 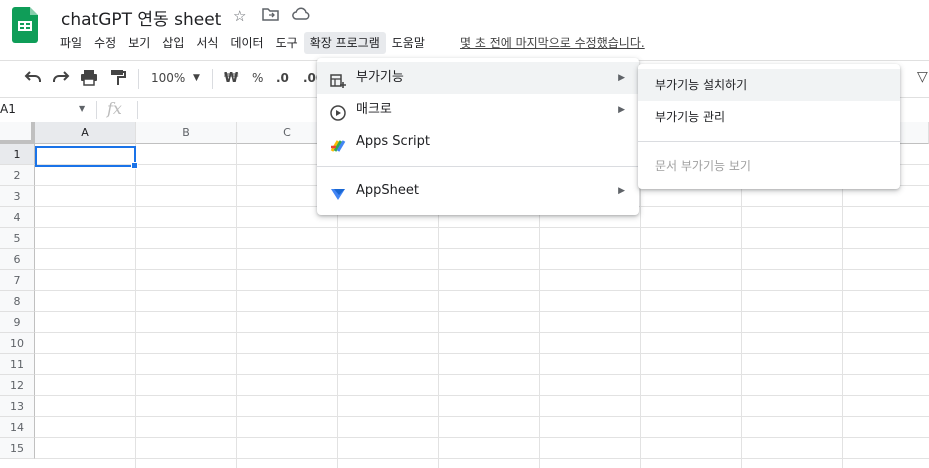 I want to click on menu-item-appsheet: AppSheet ▶, so click(x=478, y=191).